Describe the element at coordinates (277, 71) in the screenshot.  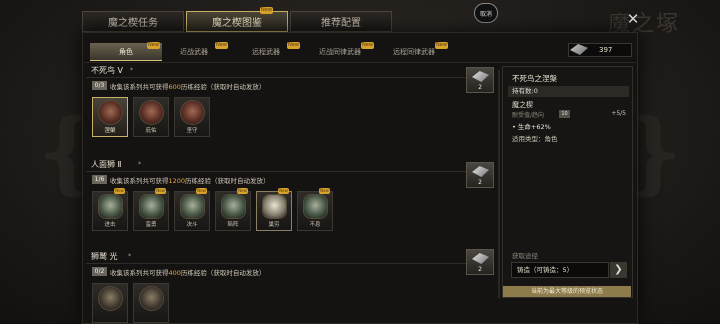
I see `series-header: 不死鸟 Ⅴ ◆` at that location.